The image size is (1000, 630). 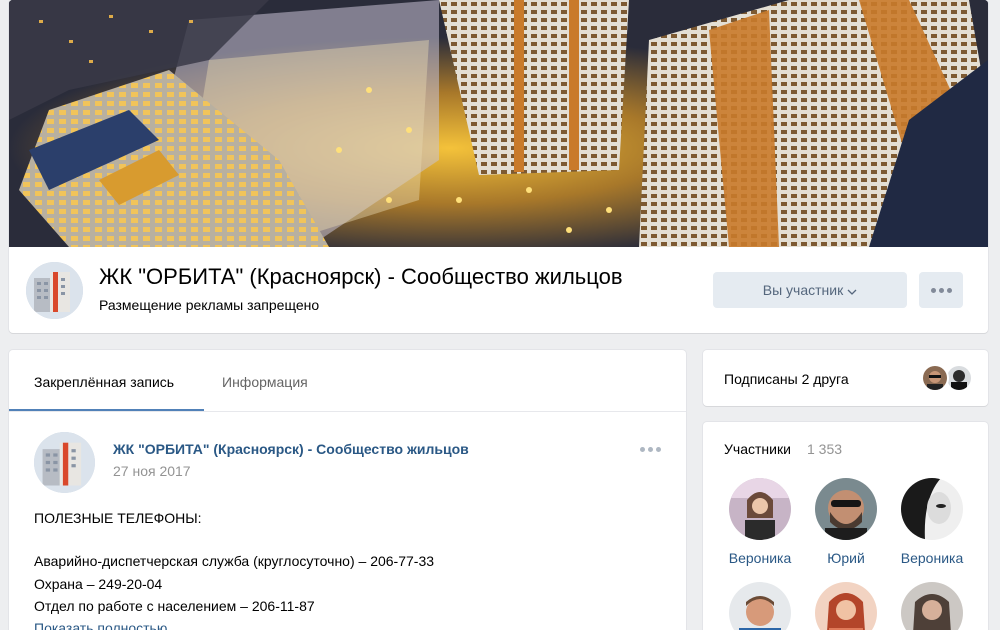 What do you see at coordinates (757, 449) in the screenshot?
I see `members-title: Участники` at bounding box center [757, 449].